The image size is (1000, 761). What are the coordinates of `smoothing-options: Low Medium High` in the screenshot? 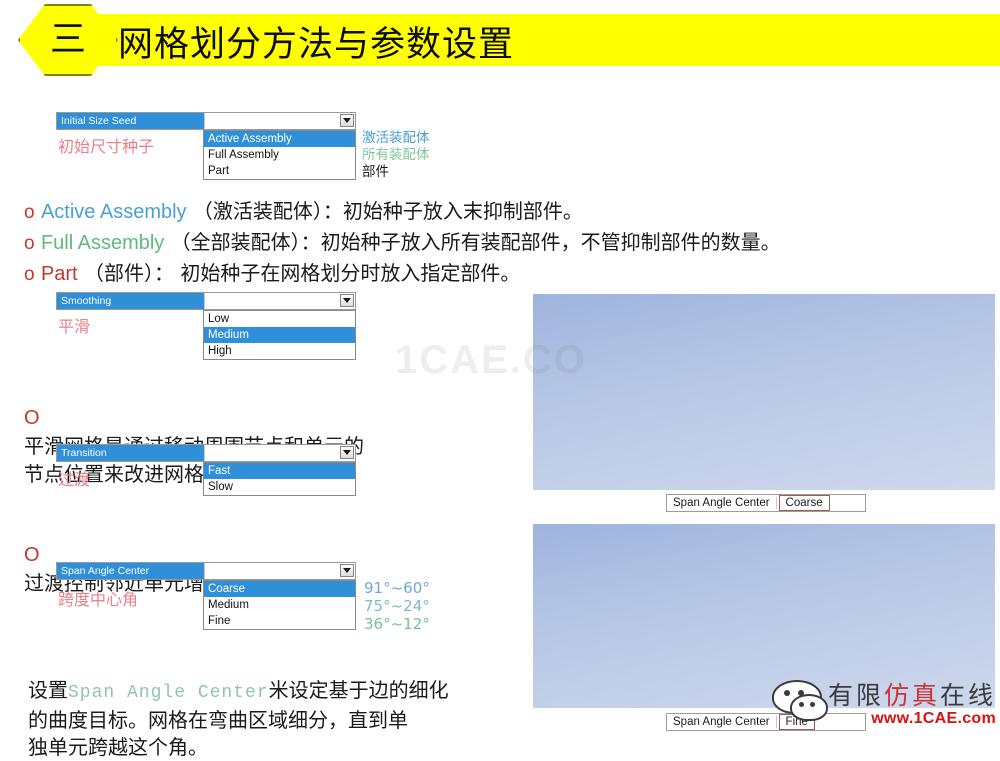 It's located at (279, 335).